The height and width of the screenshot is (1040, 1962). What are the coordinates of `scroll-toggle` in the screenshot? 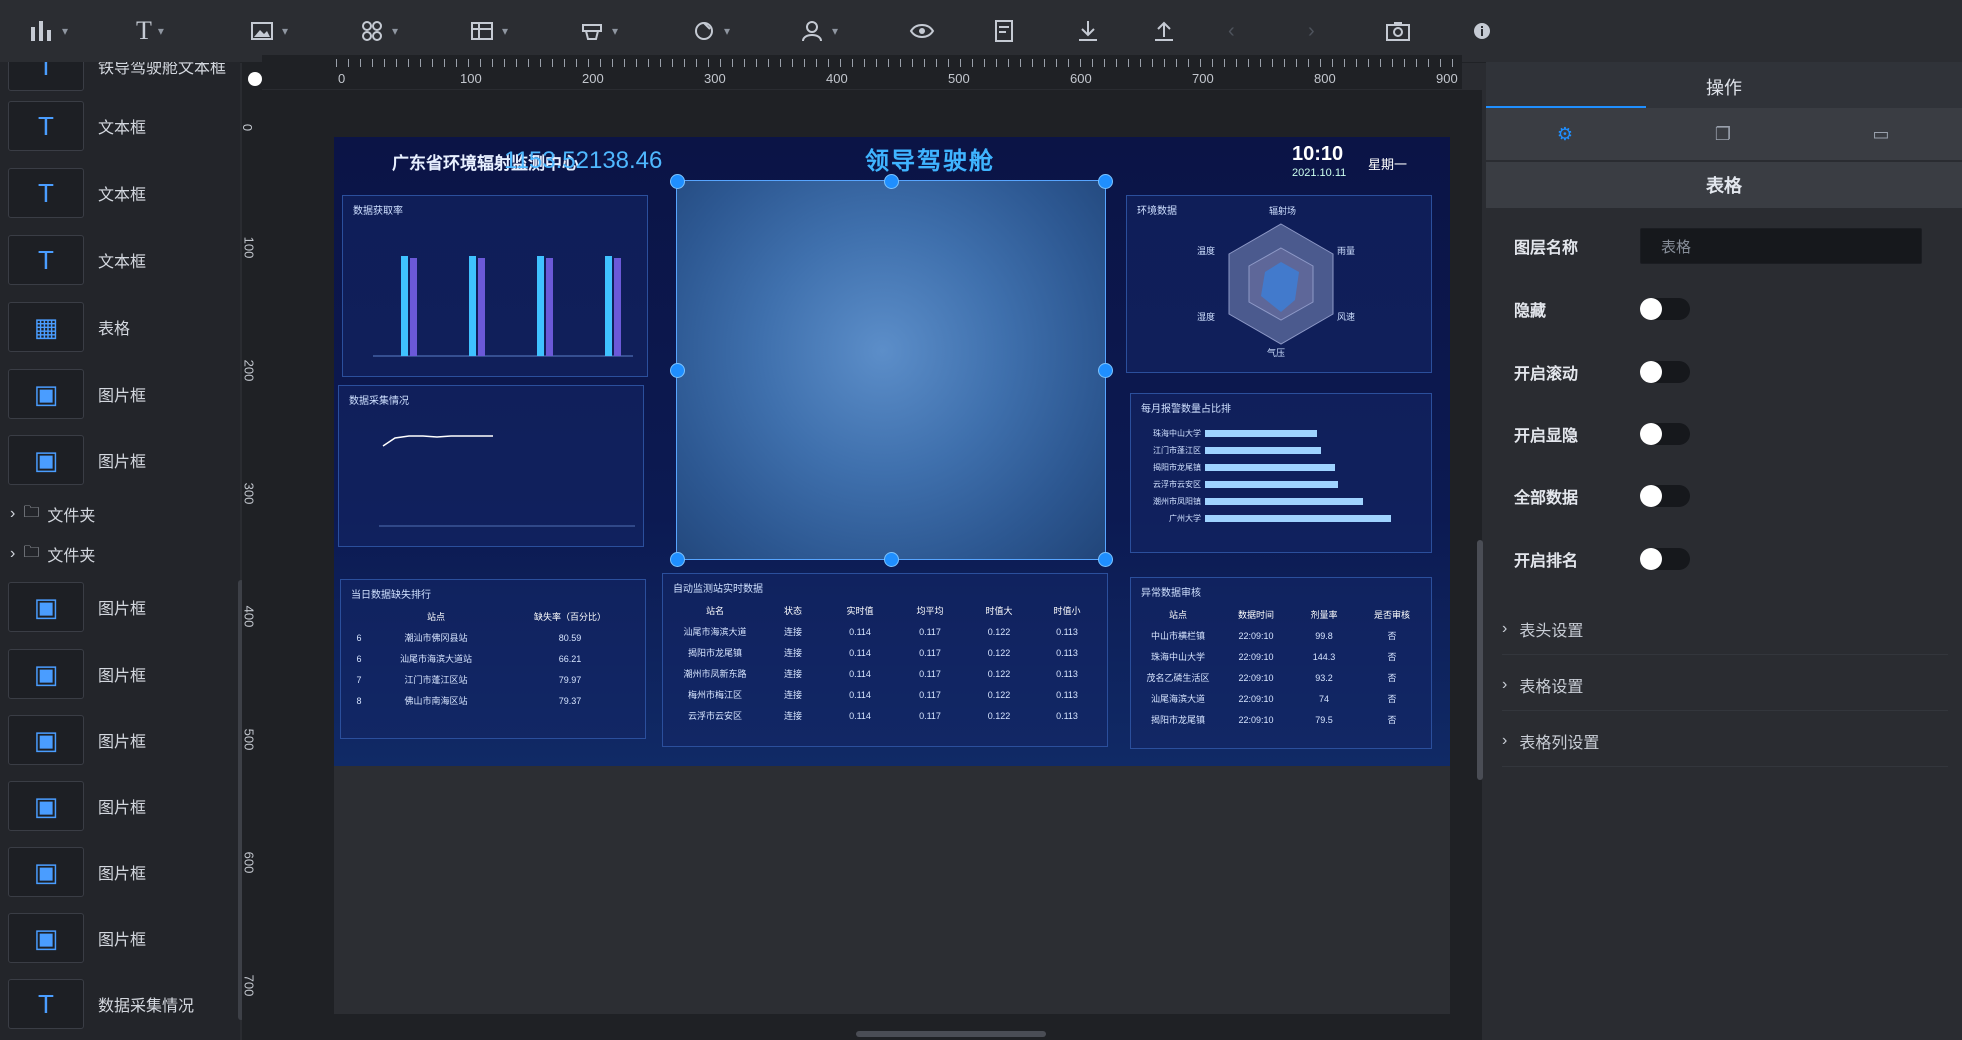 It's located at (1665, 372).